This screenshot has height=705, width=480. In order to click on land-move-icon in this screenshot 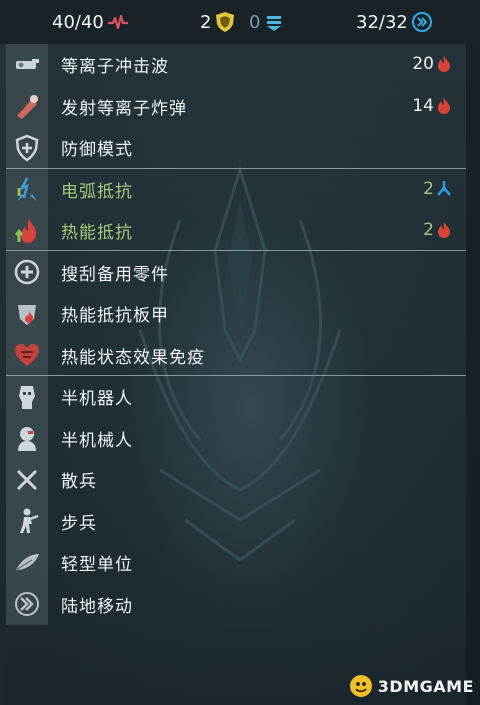, I will do `click(27, 604)`.